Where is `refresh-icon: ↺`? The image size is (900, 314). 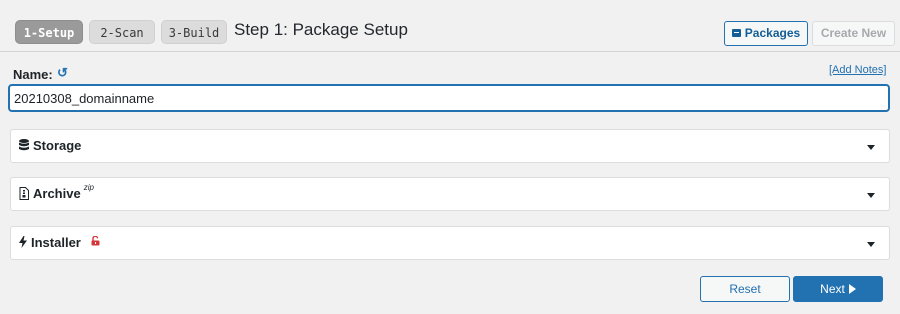 refresh-icon: ↺ is located at coordinates (62, 73).